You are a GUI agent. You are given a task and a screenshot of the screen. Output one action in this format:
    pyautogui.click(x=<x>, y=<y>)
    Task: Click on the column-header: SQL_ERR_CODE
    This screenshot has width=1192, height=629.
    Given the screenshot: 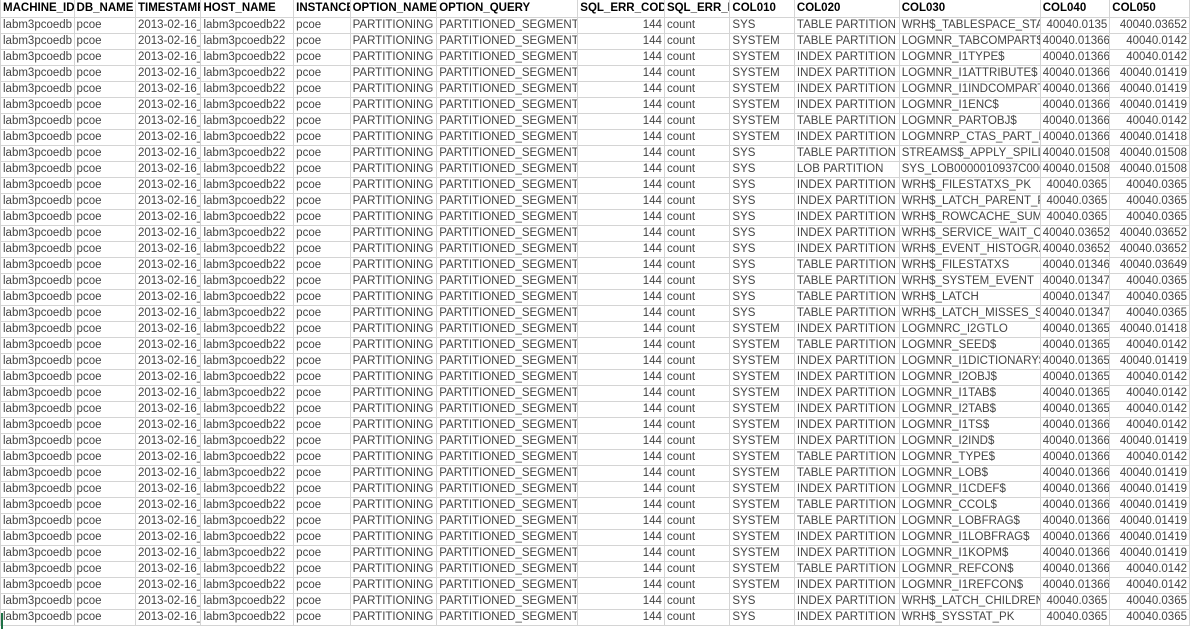 What is the action you would take?
    pyautogui.click(x=621, y=9)
    